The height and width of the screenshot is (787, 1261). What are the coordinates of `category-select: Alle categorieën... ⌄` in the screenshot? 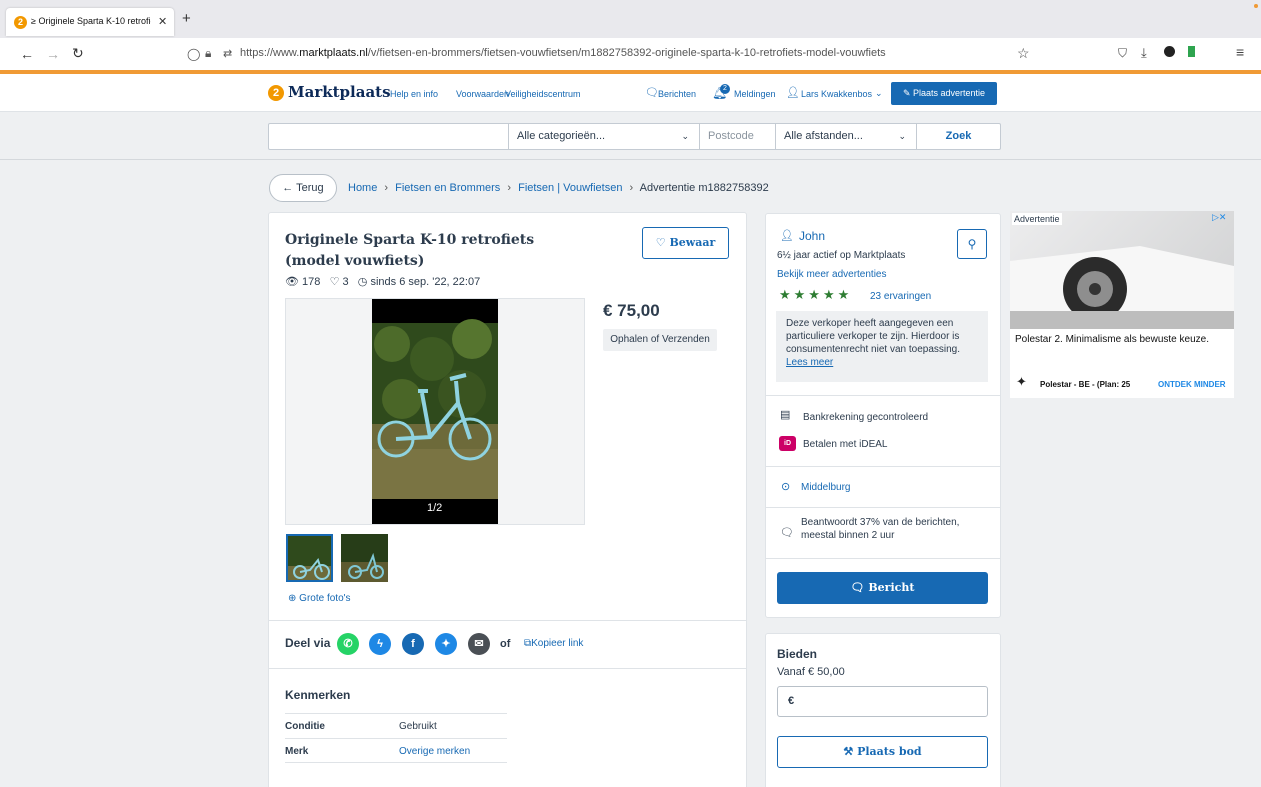 It's located at (604, 136).